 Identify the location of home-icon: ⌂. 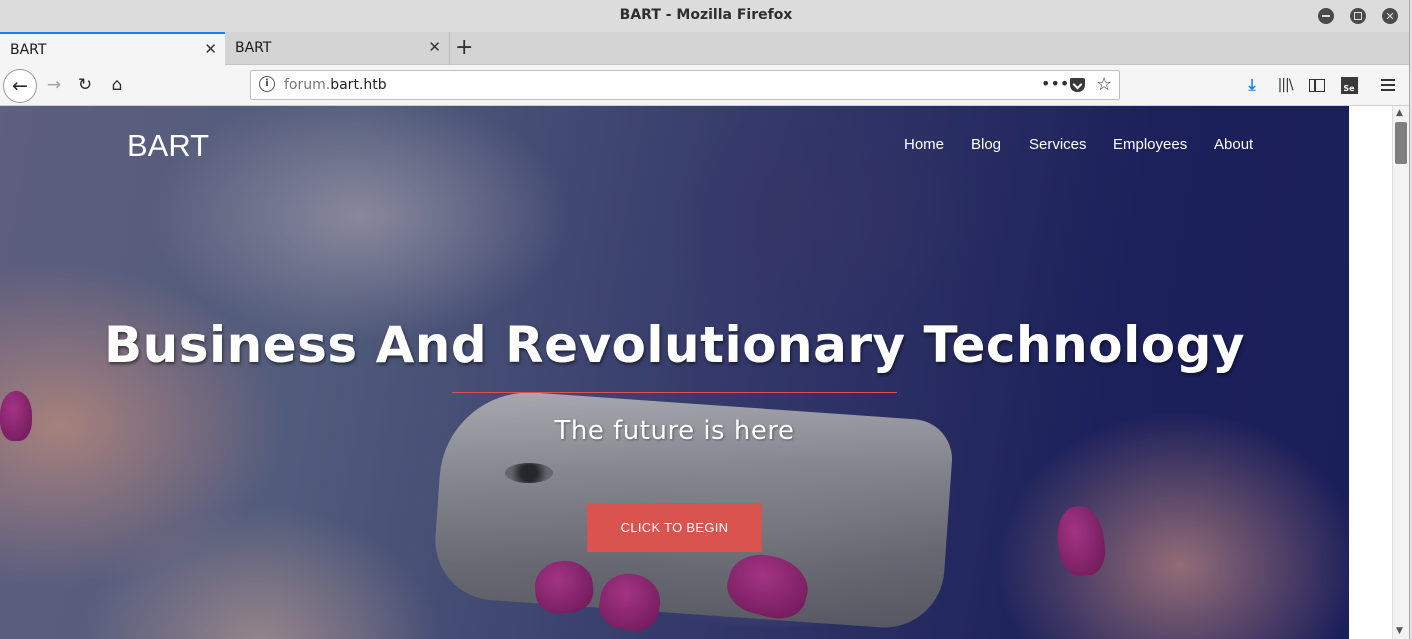
(117, 85).